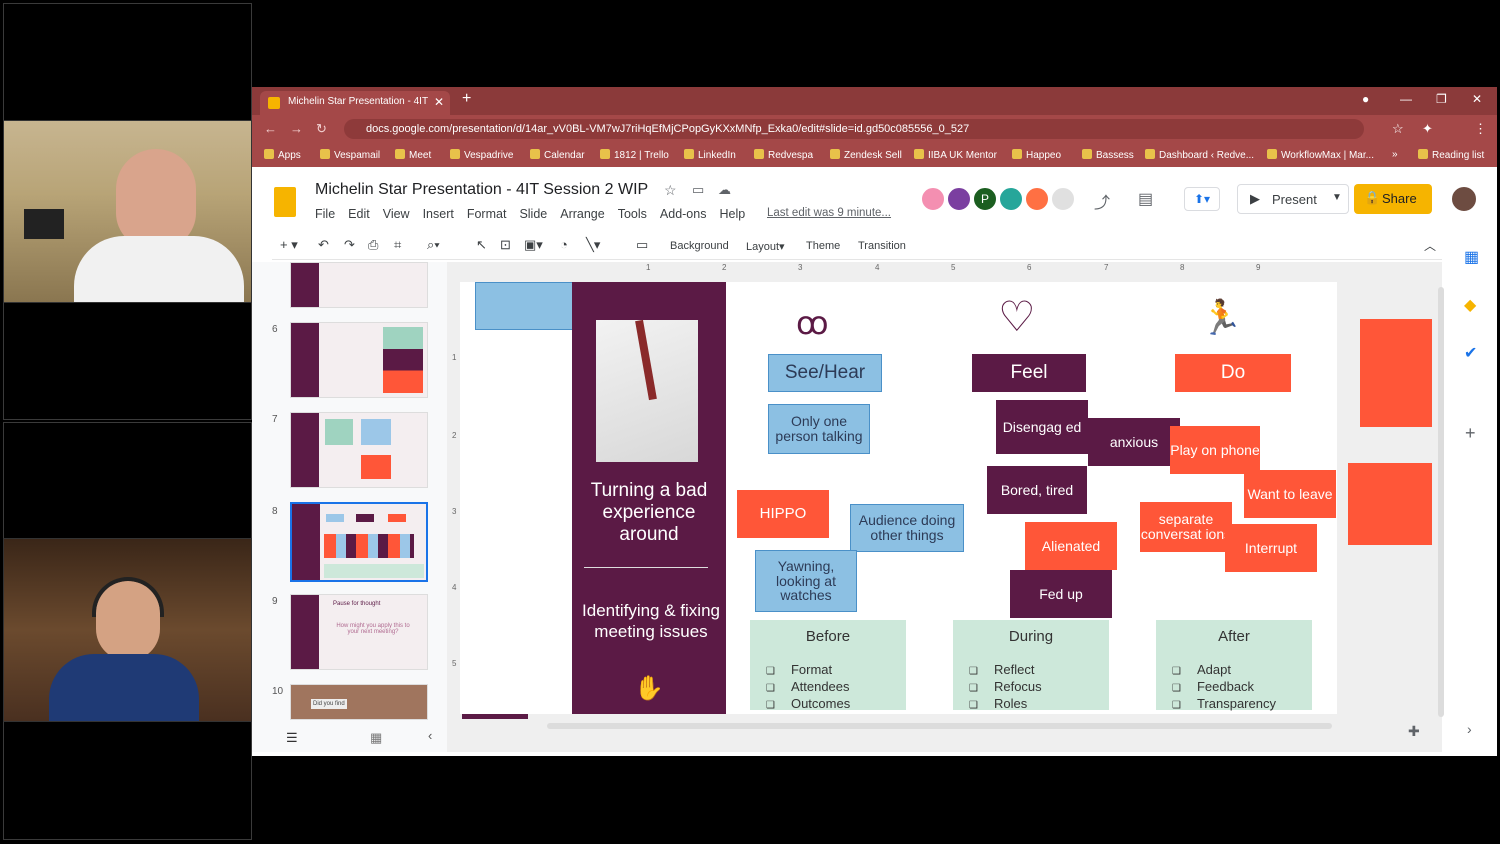  What do you see at coordinates (1186, 527) in the screenshot?
I see `sticky-separate-conversations: separate conversat ions` at bounding box center [1186, 527].